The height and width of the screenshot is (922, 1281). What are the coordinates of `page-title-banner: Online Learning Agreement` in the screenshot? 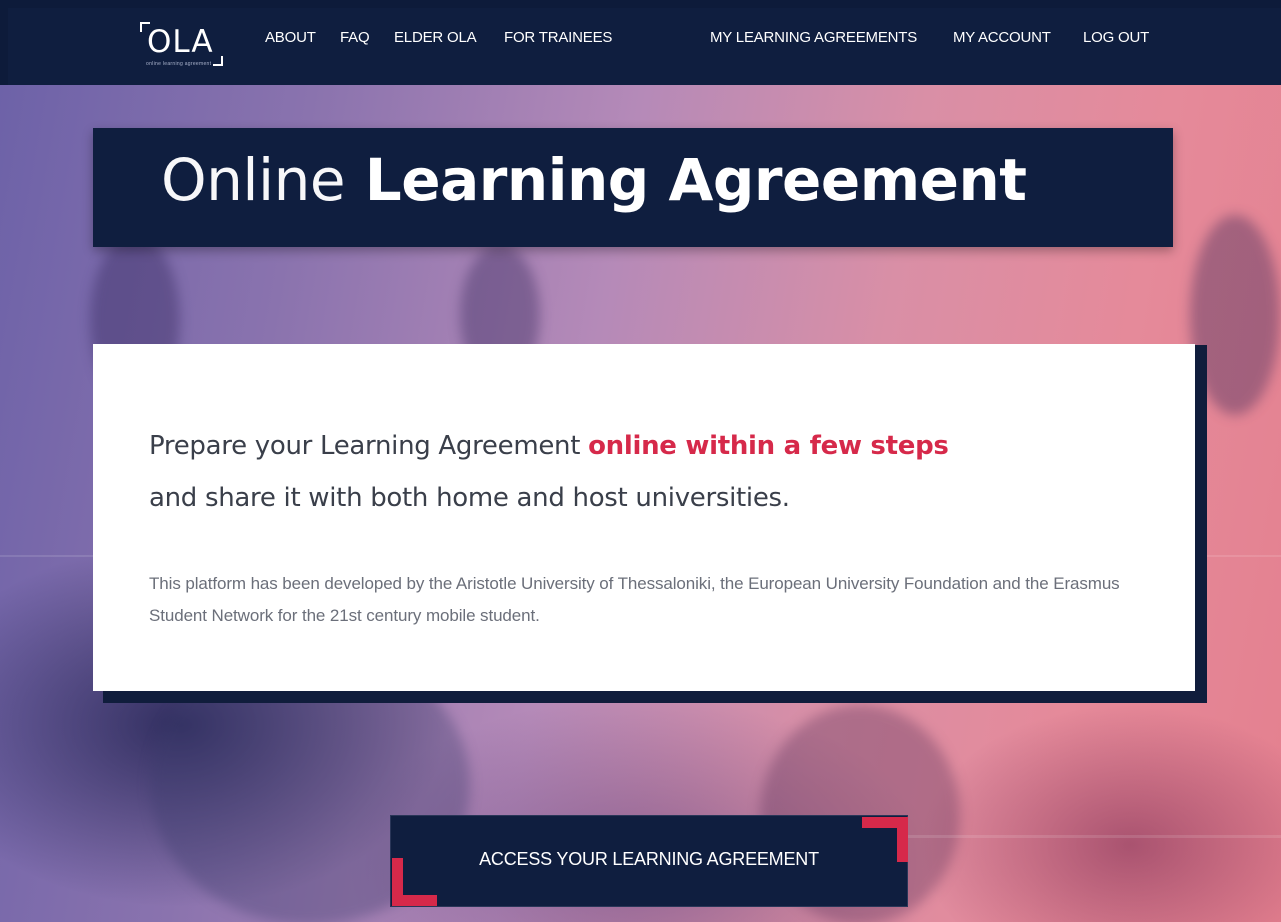 It's located at (633, 187).